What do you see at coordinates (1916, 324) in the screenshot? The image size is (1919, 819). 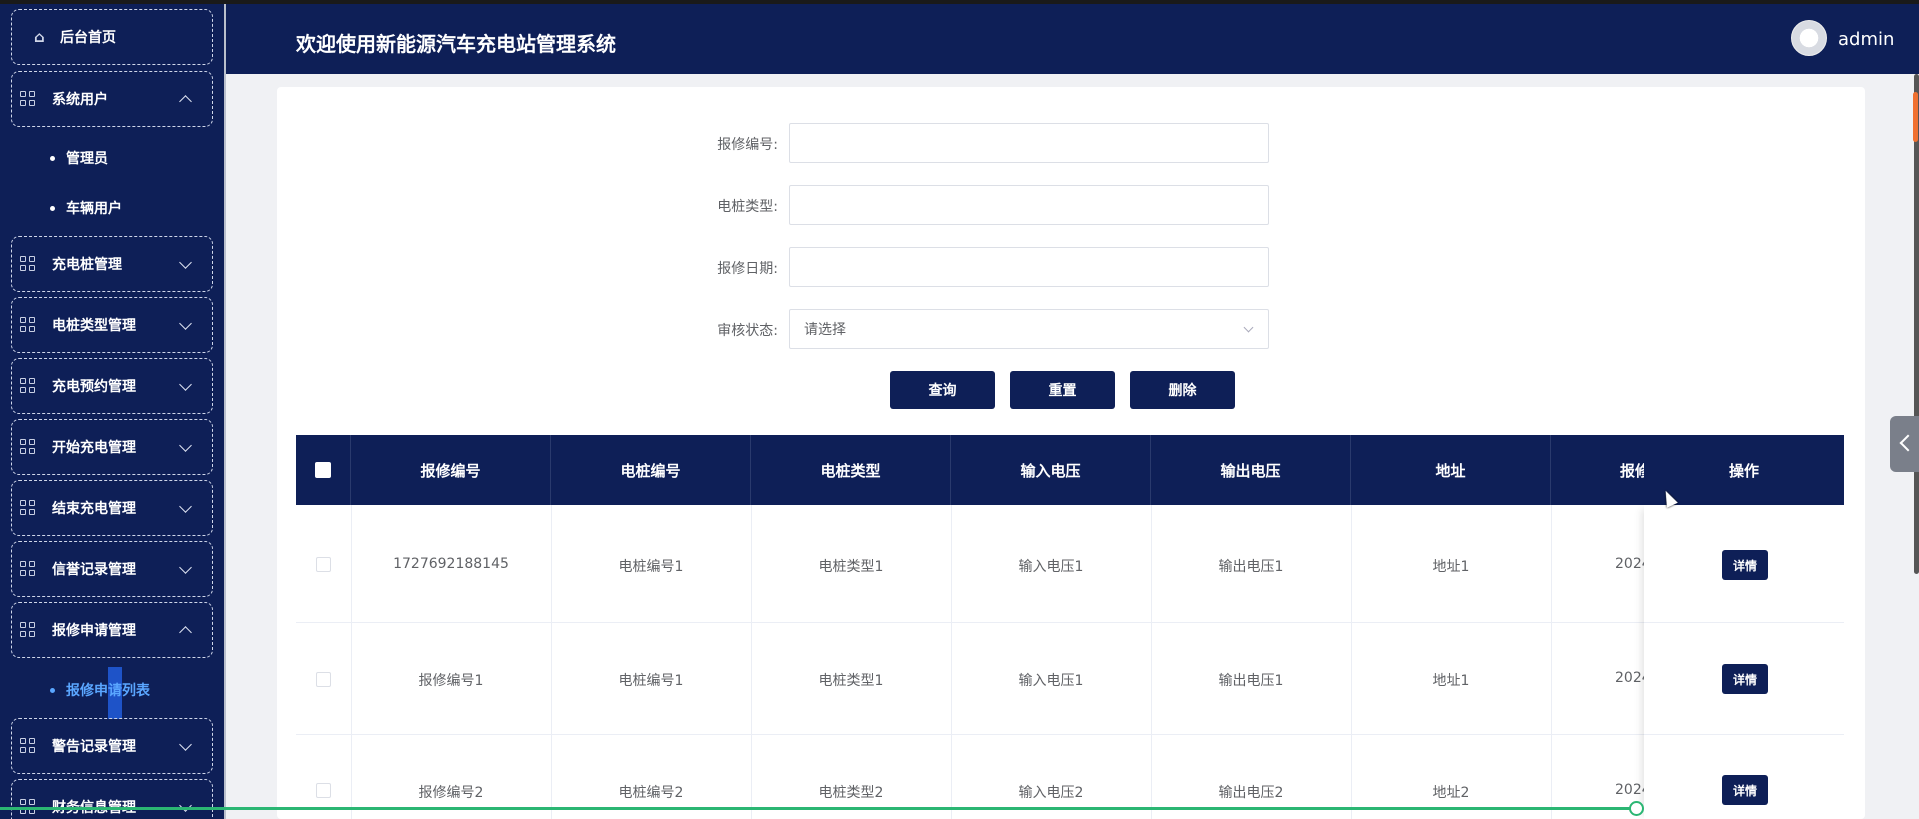 I see `page-scrollbar` at bounding box center [1916, 324].